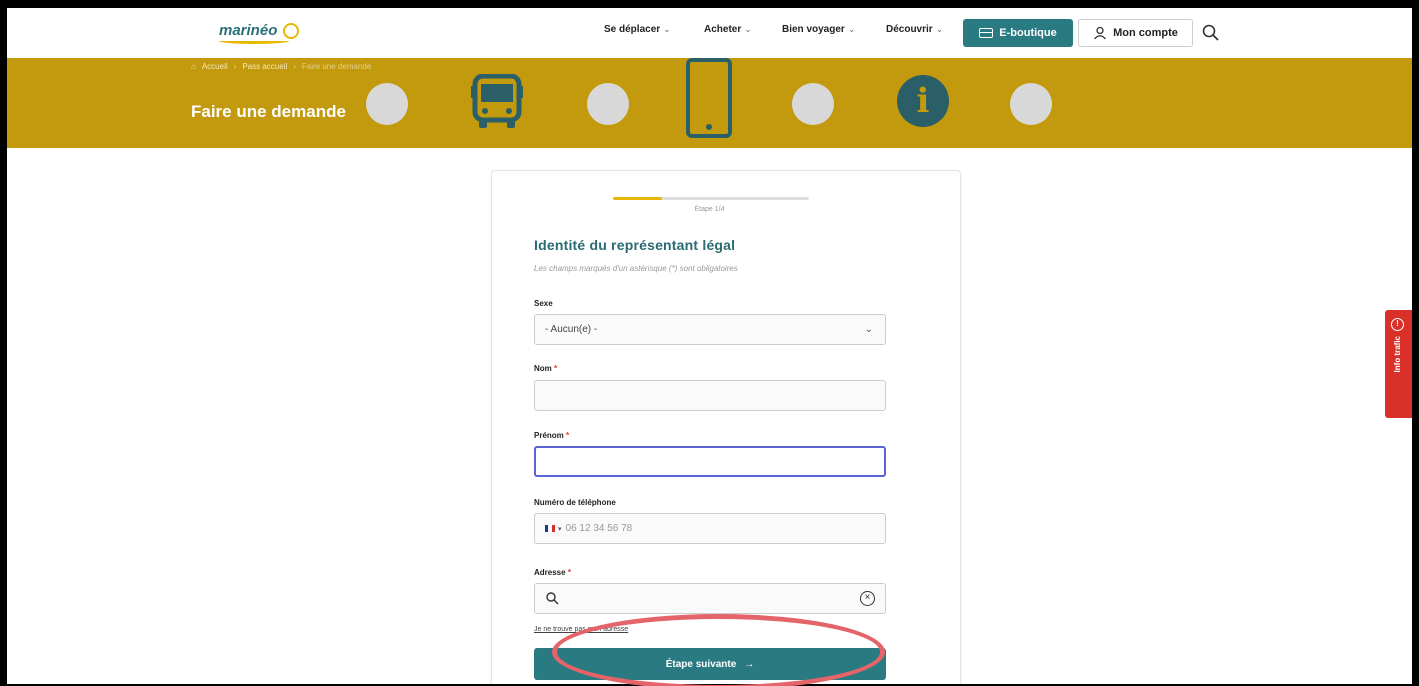 The image size is (1419, 686). I want to click on adresse-label-text: Adresse, so click(550, 572).